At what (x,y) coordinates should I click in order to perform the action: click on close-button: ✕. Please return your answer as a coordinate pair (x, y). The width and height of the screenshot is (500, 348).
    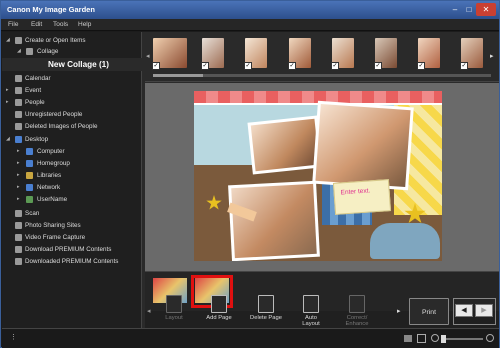
    Looking at the image, I should click on (486, 9).